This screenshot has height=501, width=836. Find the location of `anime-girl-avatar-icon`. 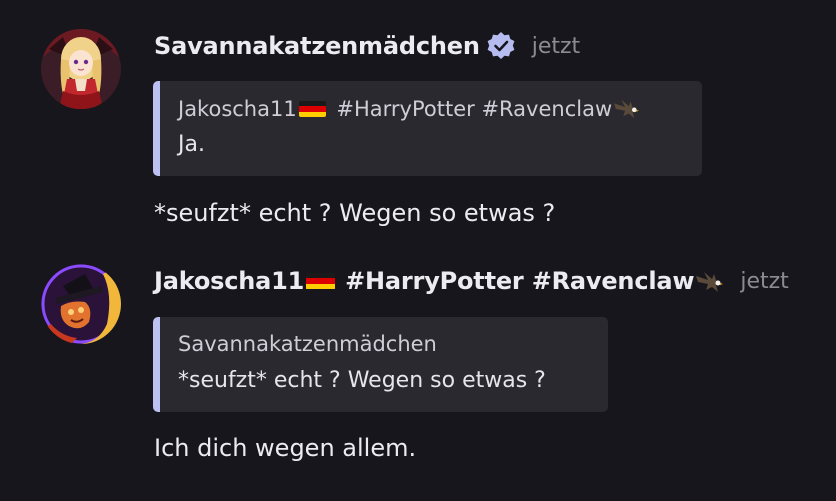

anime-girl-avatar-icon is located at coordinates (81, 69).